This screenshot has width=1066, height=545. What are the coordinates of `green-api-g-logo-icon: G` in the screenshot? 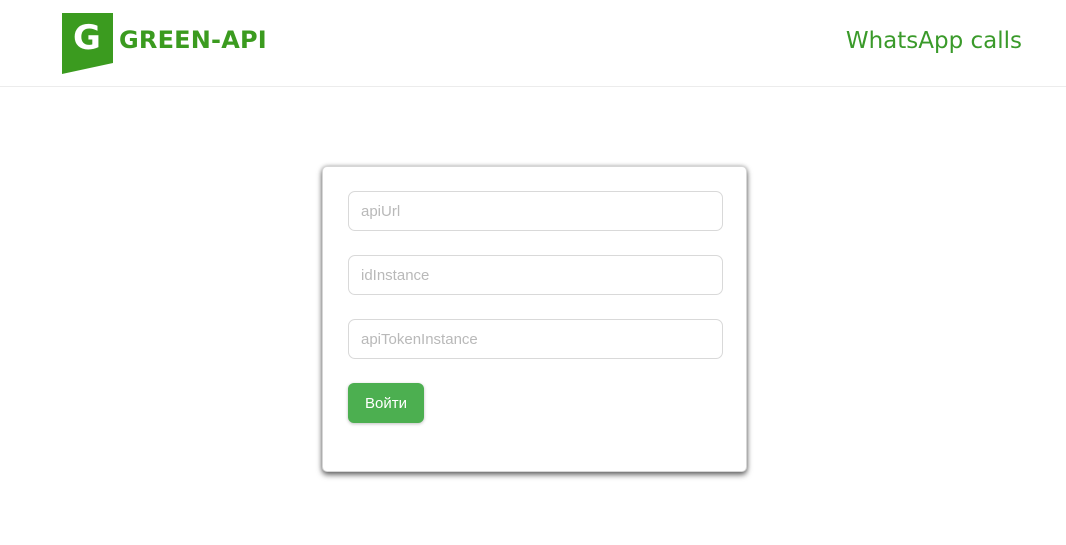 It's located at (87, 43).